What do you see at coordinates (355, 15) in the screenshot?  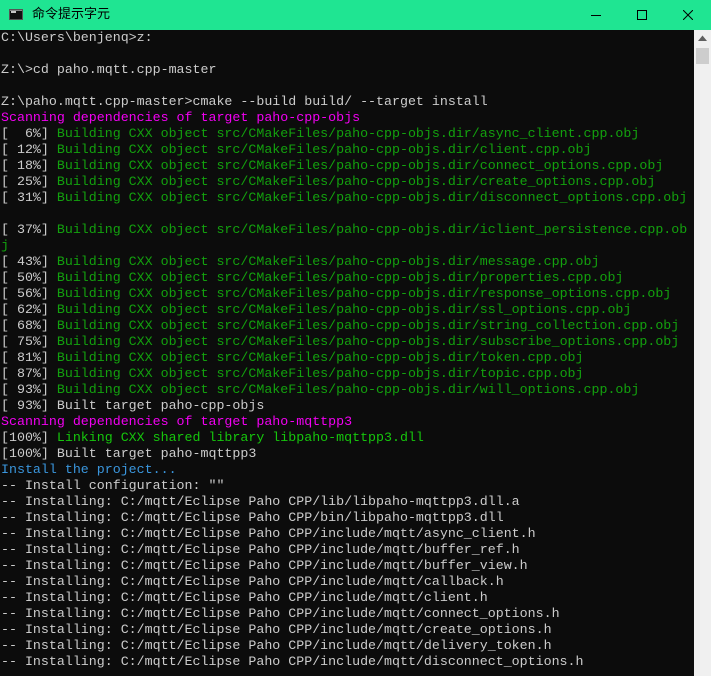 I see `title-bar: 命令提示字元` at bounding box center [355, 15].